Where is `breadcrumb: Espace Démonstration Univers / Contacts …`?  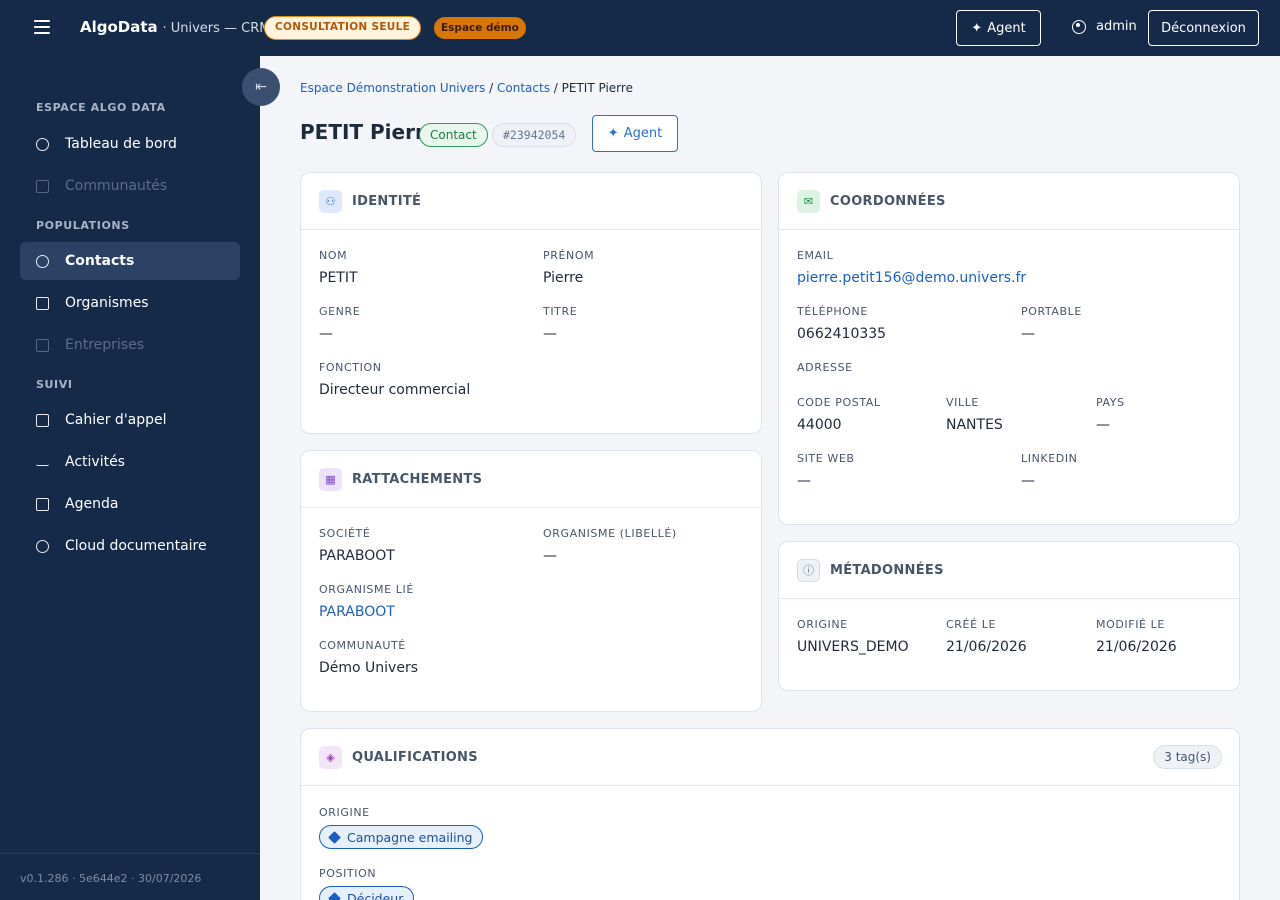 breadcrumb: Espace Démonstration Univers / Contacts … is located at coordinates (466, 88).